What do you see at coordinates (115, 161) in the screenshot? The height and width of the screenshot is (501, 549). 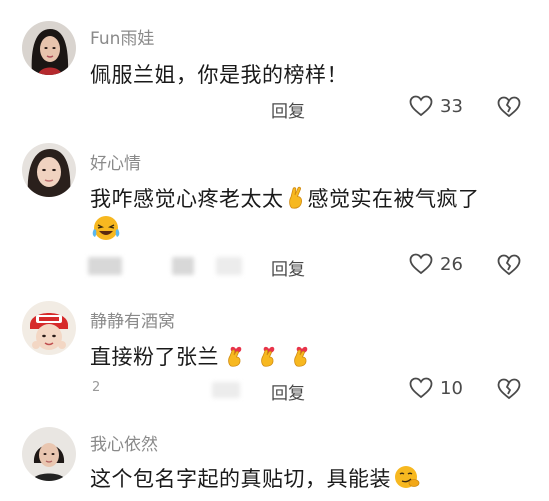 I see `username: 好心情` at bounding box center [115, 161].